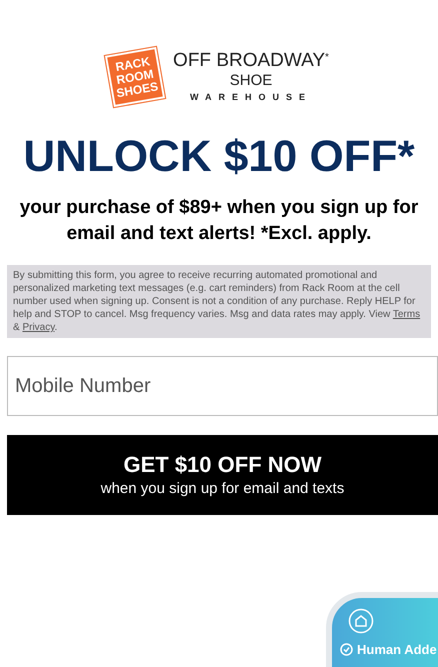 Image resolution: width=438 pixels, height=667 pixels. Describe the element at coordinates (327, 58) in the screenshot. I see `brand-mark: *` at that location.